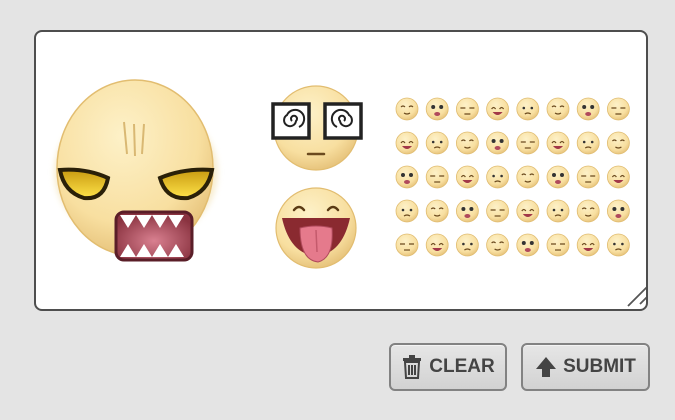 The width and height of the screenshot is (675, 420). What do you see at coordinates (136, 170) in the screenshot?
I see `bored-face-emoticon` at bounding box center [136, 170].